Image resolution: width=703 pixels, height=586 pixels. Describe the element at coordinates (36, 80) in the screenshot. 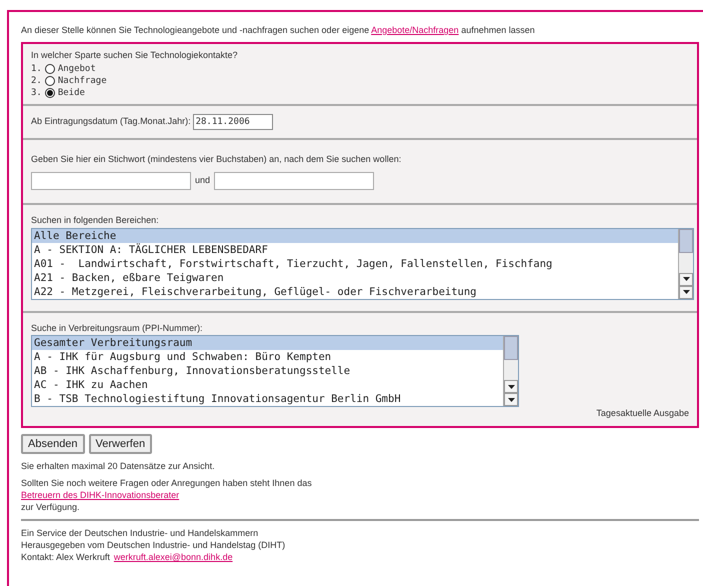

I see `option-number: 2.` at that location.